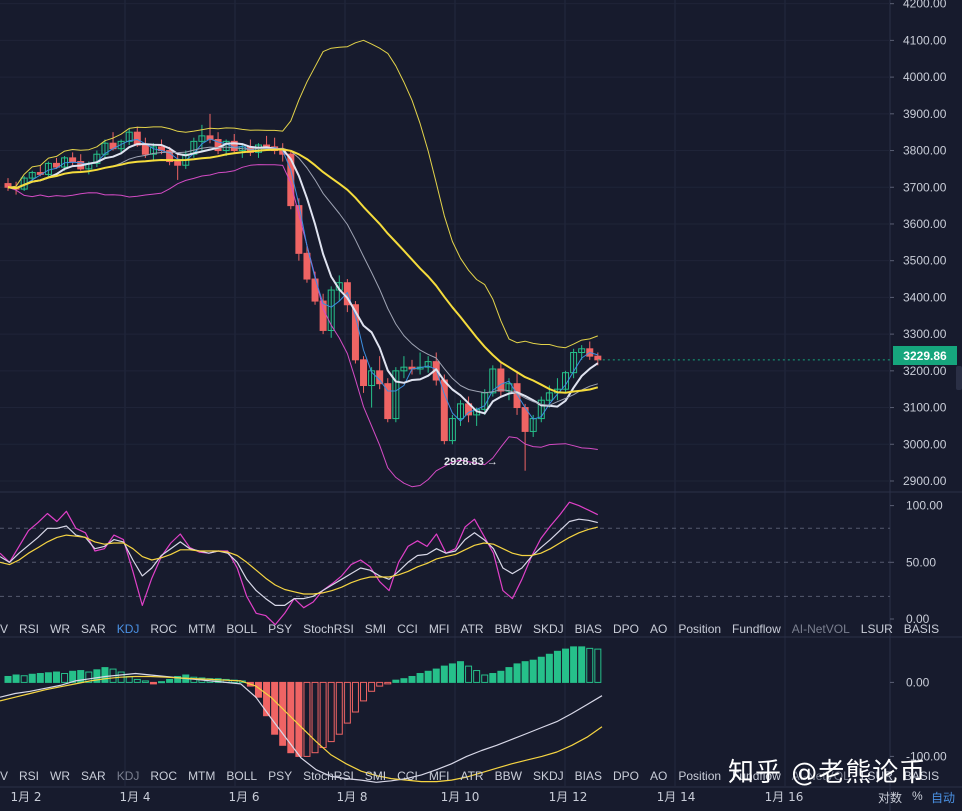  I want to click on x-tick-label-2: 1月 6, so click(243, 797).